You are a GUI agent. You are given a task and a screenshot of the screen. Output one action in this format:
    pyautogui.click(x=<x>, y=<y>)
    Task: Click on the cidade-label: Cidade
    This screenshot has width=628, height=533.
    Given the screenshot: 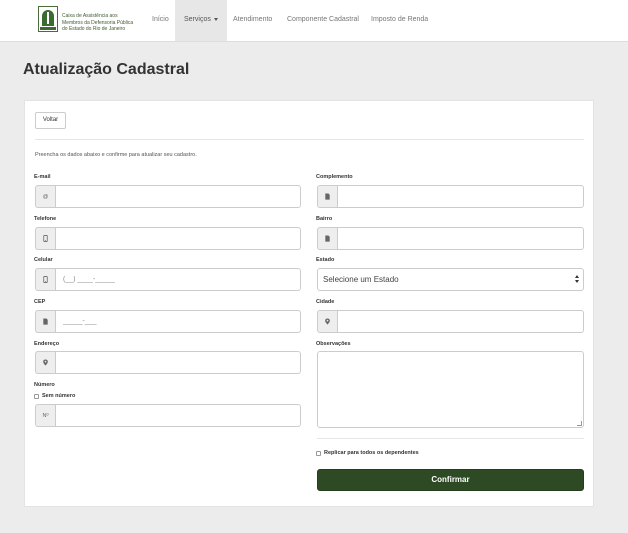 What is the action you would take?
    pyautogui.click(x=325, y=302)
    